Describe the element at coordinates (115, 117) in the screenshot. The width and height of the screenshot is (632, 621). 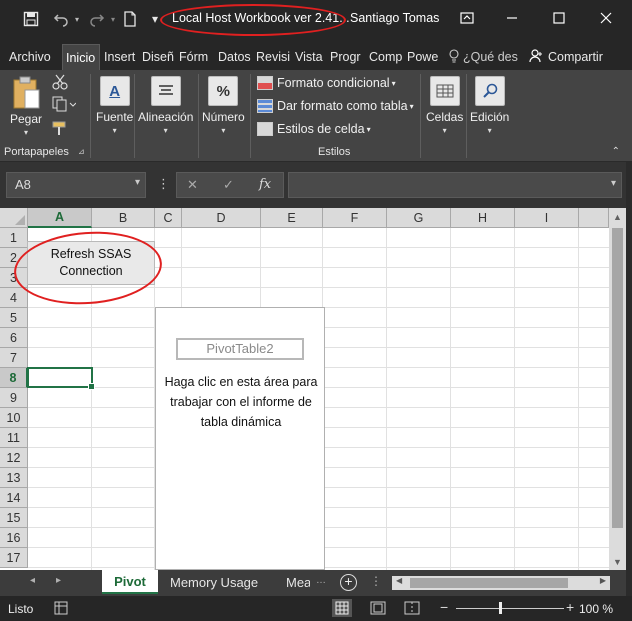
I see `font-label: Fuente` at that location.